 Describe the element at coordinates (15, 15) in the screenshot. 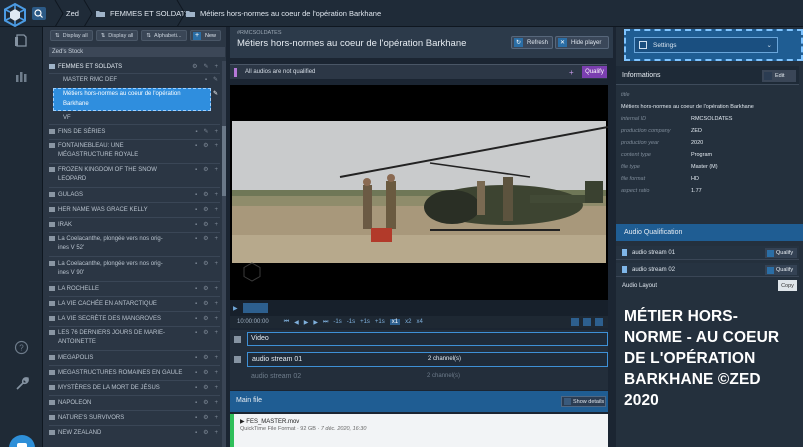

I see `app-logo-icon` at that location.